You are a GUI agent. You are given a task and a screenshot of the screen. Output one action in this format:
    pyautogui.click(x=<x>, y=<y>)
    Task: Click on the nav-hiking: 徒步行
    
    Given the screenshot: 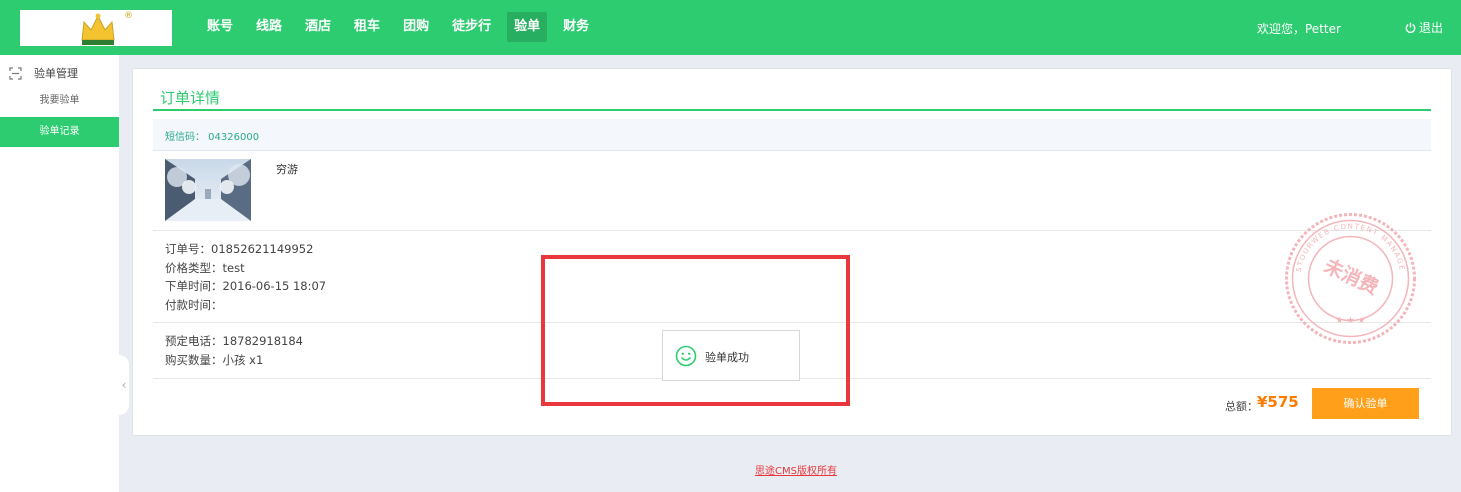 What is the action you would take?
    pyautogui.click(x=471, y=27)
    